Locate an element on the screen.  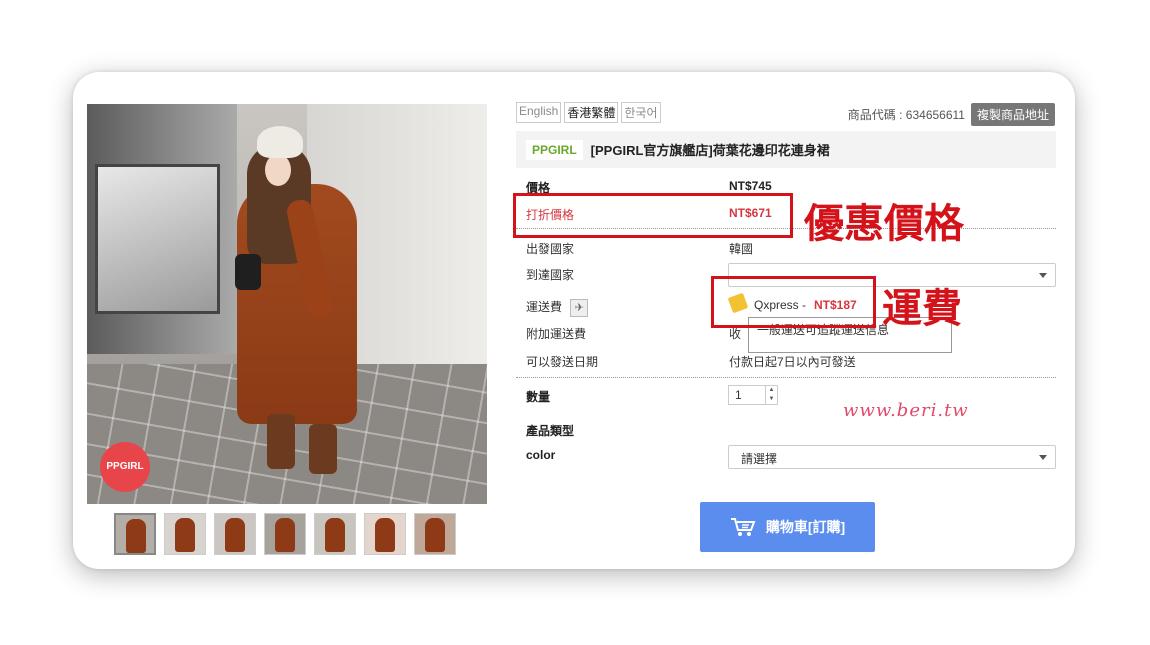
add-to-cart-button: 購物車[訂購] is located at coordinates (787, 527).